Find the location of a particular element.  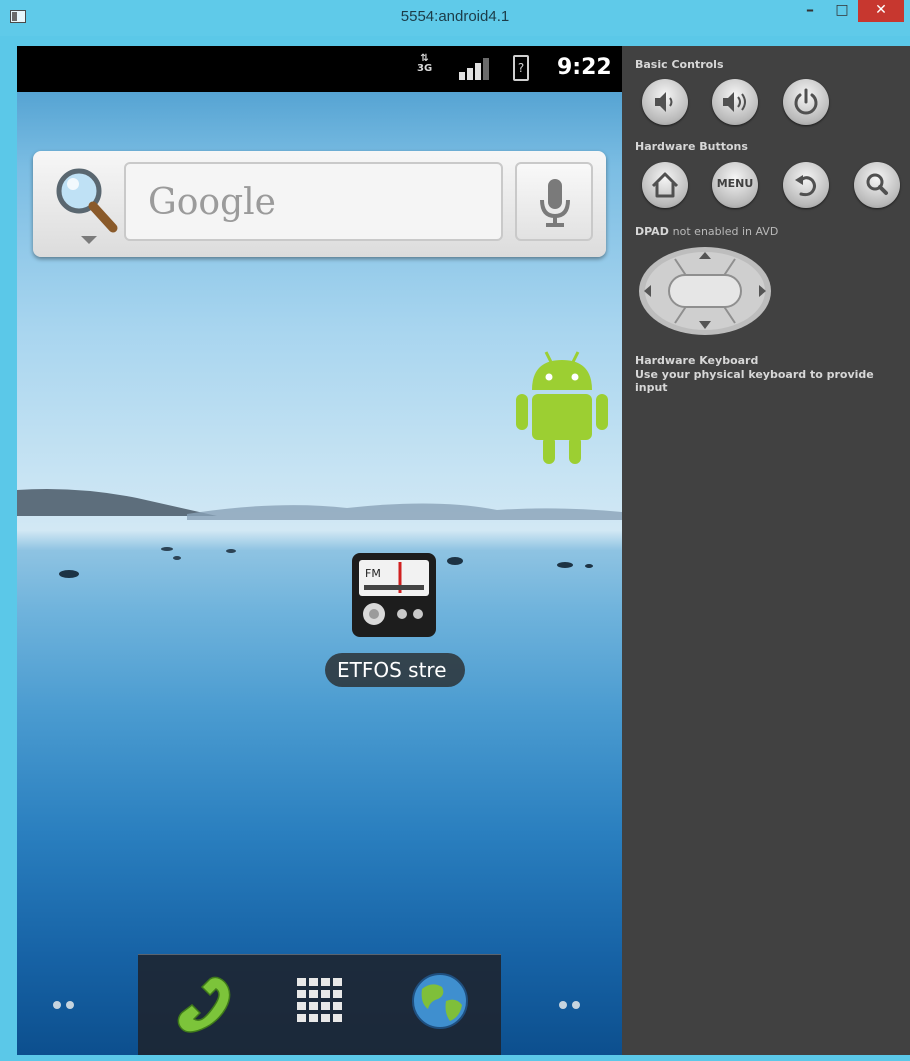

volume-down-button is located at coordinates (665, 102).